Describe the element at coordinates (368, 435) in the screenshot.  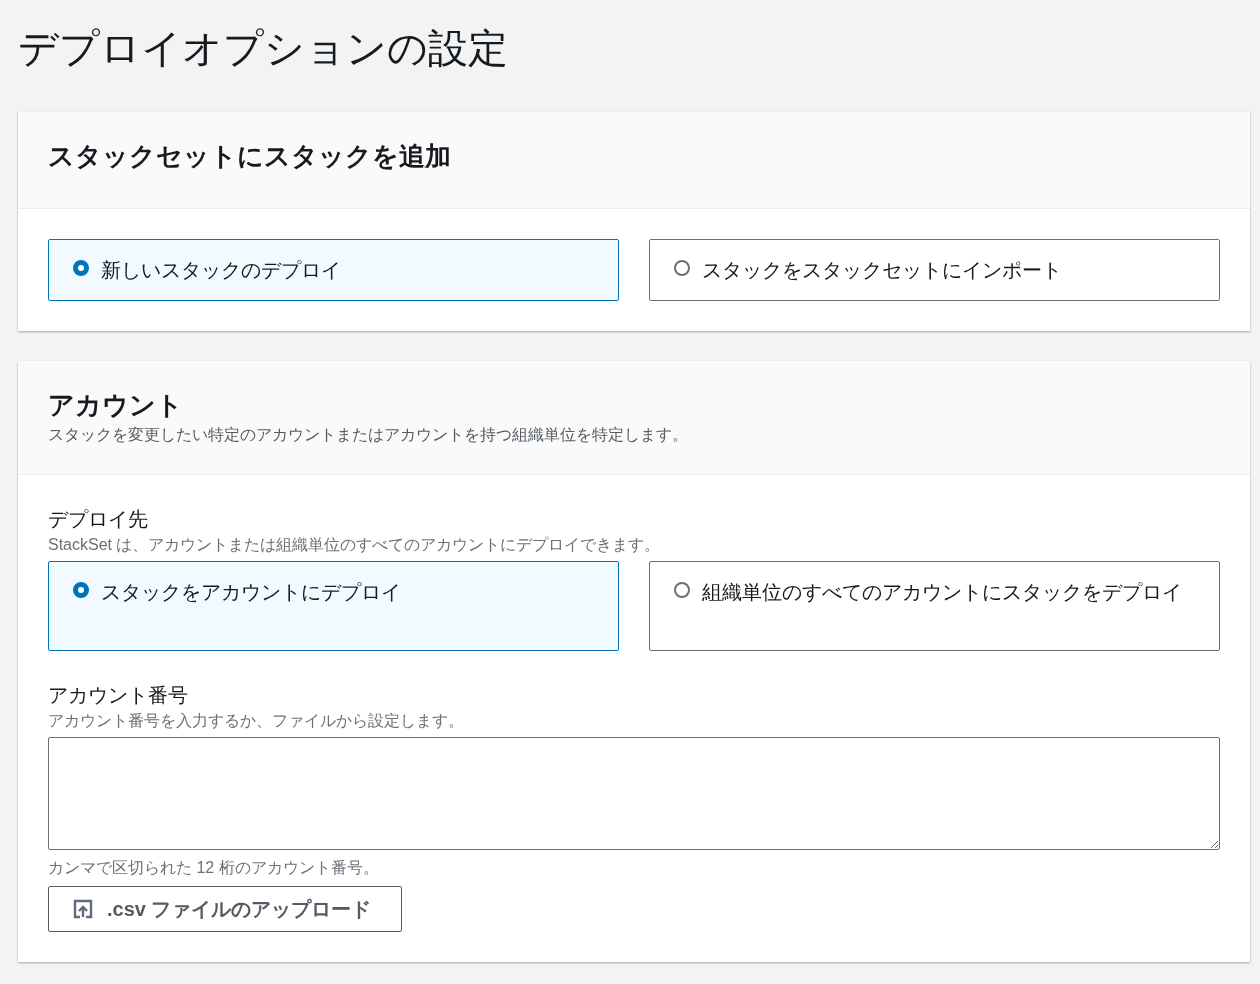
I see `section-description: スタックを変更したい特定のアカウントまたはアカウントを持つ組織単位を特定します。` at that location.